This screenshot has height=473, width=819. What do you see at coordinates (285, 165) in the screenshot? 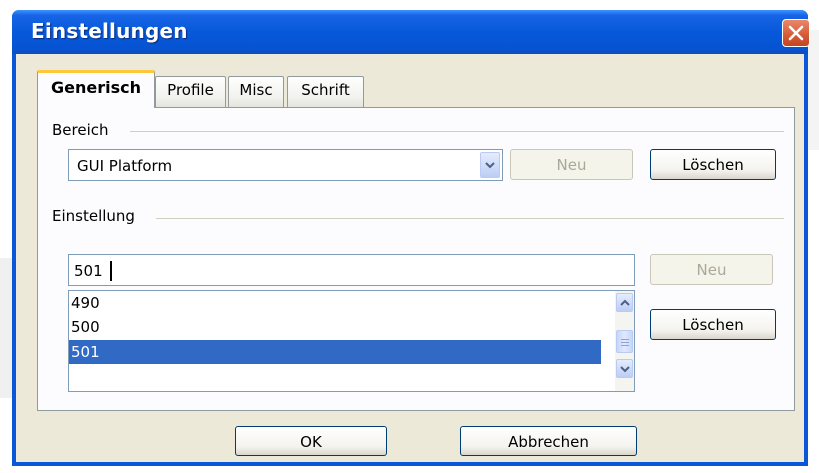
I see `bereich-select: GUI Platform` at bounding box center [285, 165].